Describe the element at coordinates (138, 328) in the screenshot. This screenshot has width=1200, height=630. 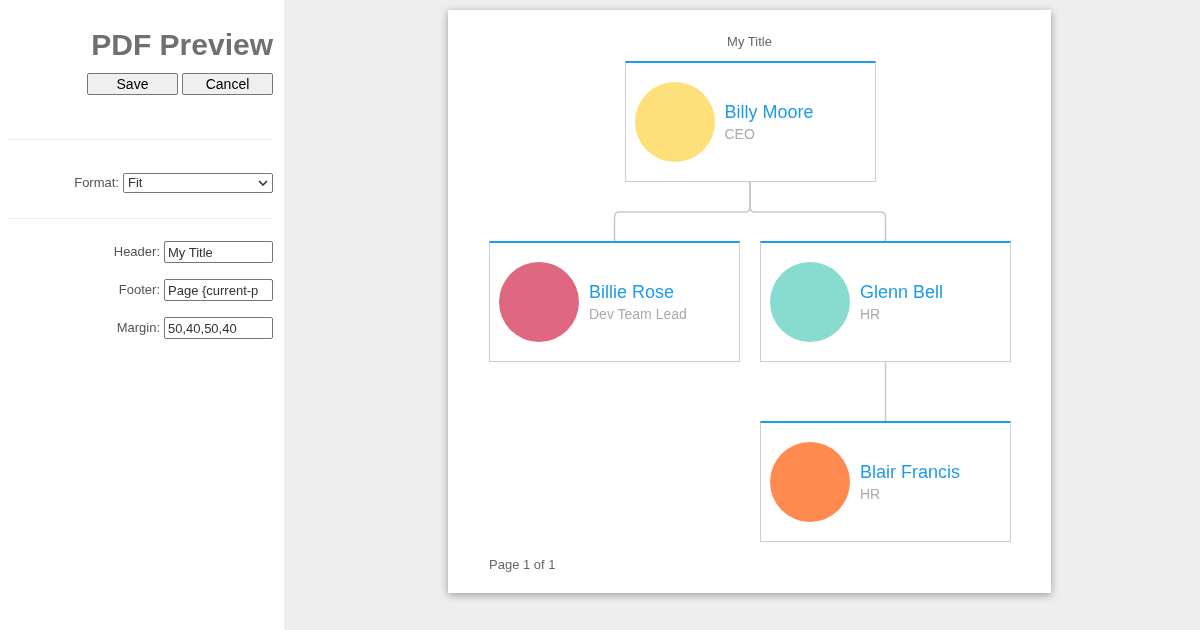
I see `field-label: Margin:` at that location.